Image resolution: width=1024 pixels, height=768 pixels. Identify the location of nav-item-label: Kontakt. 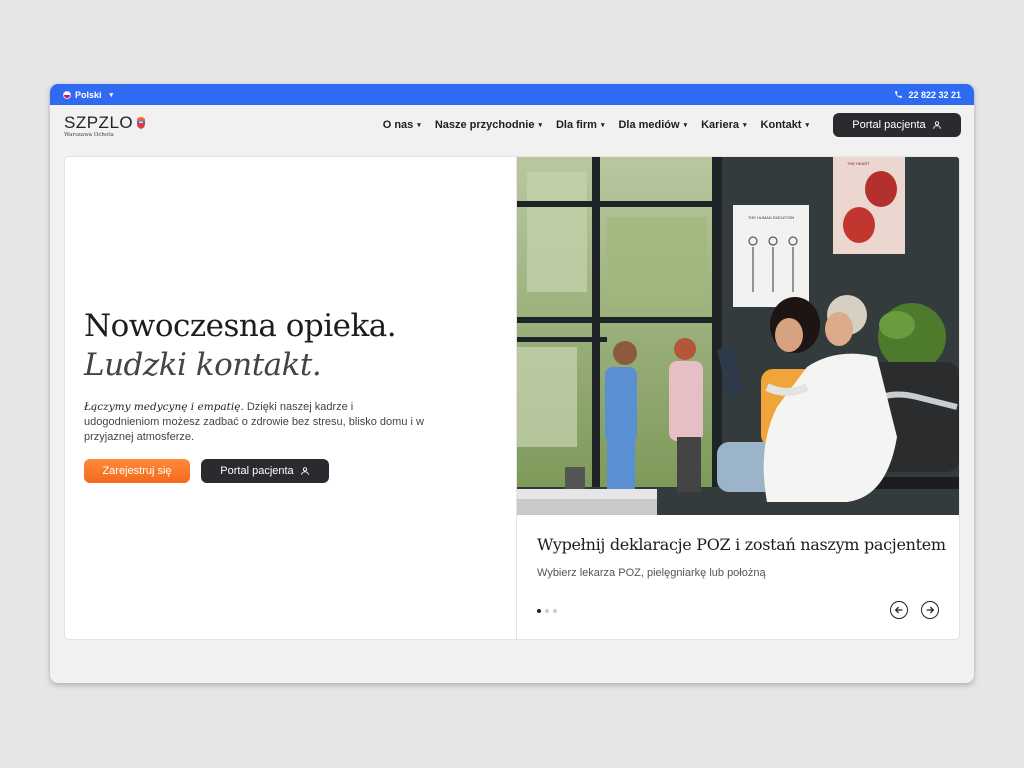
(781, 125).